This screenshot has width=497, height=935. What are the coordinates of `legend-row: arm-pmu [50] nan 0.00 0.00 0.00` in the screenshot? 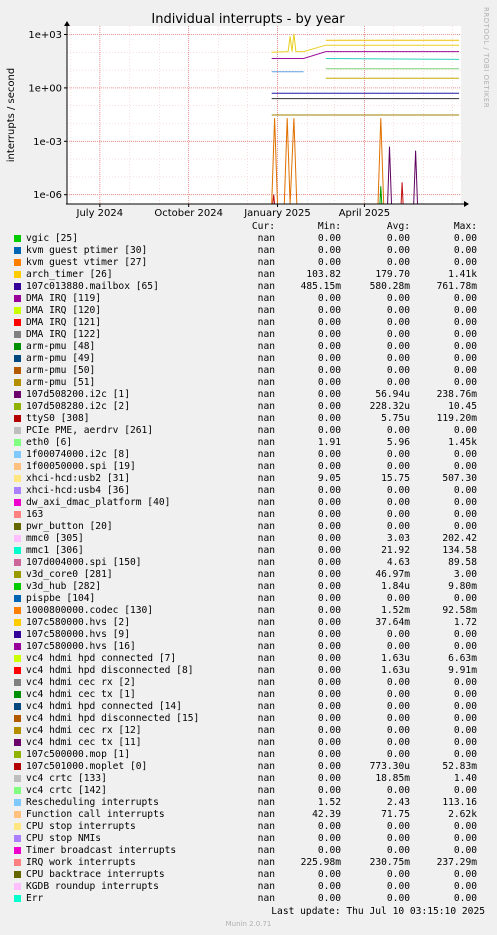 It's located at (248, 371).